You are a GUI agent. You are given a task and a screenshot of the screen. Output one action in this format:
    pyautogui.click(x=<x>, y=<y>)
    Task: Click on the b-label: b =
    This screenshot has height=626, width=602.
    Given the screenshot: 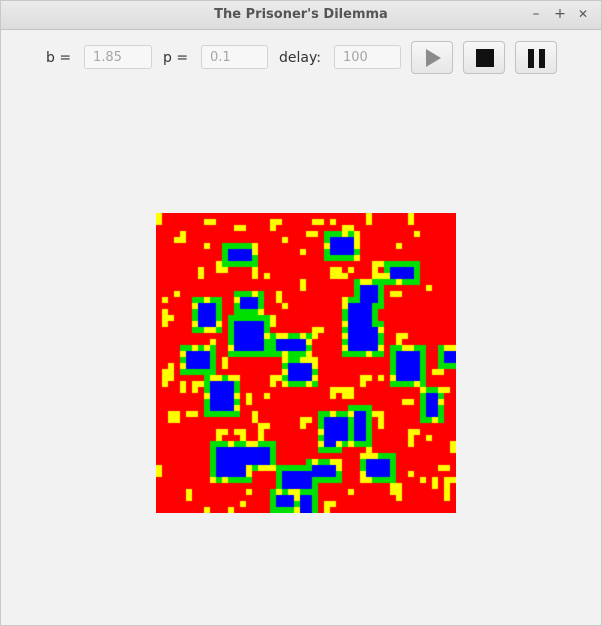 What is the action you would take?
    pyautogui.click(x=59, y=58)
    